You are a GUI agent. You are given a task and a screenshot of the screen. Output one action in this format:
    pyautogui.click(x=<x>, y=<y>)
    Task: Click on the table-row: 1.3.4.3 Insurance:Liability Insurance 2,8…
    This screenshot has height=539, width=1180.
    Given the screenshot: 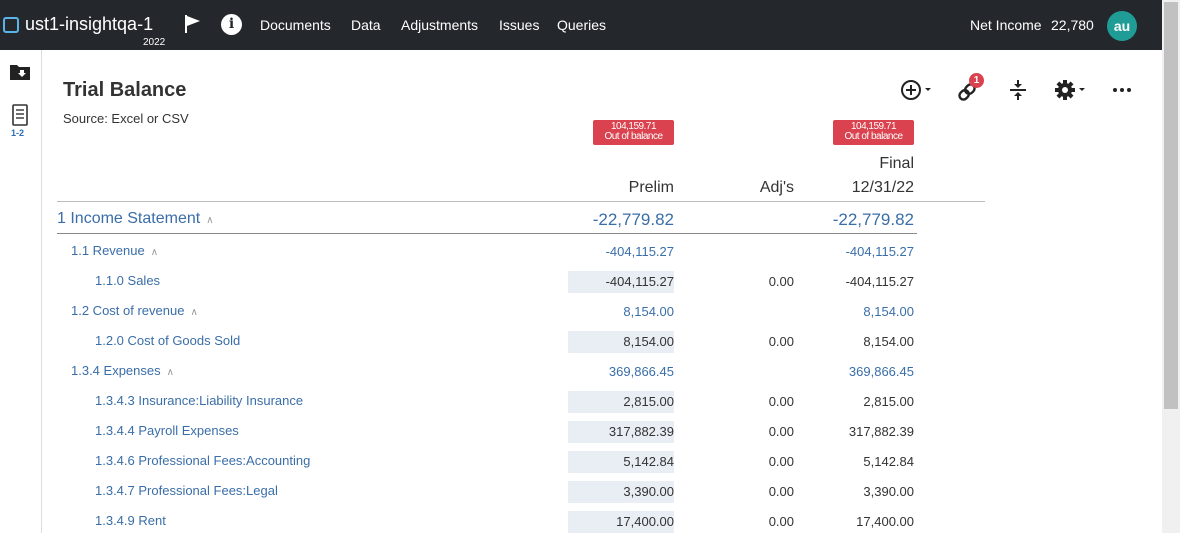 What is the action you would take?
    pyautogui.click(x=500, y=404)
    